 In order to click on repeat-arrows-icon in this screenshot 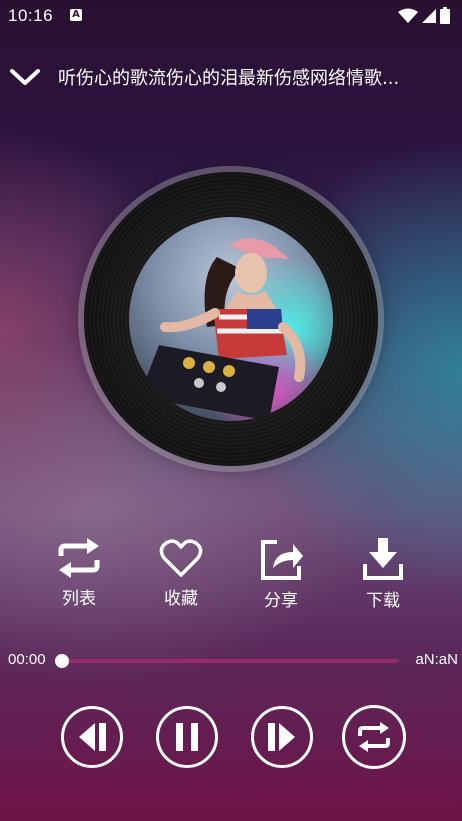, I will do `click(79, 558)`.